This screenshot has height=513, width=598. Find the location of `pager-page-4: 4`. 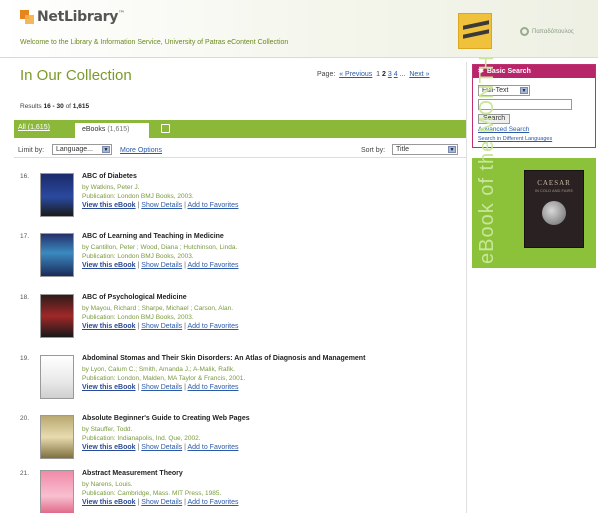

pager-page-4: 4 is located at coordinates (396, 74).